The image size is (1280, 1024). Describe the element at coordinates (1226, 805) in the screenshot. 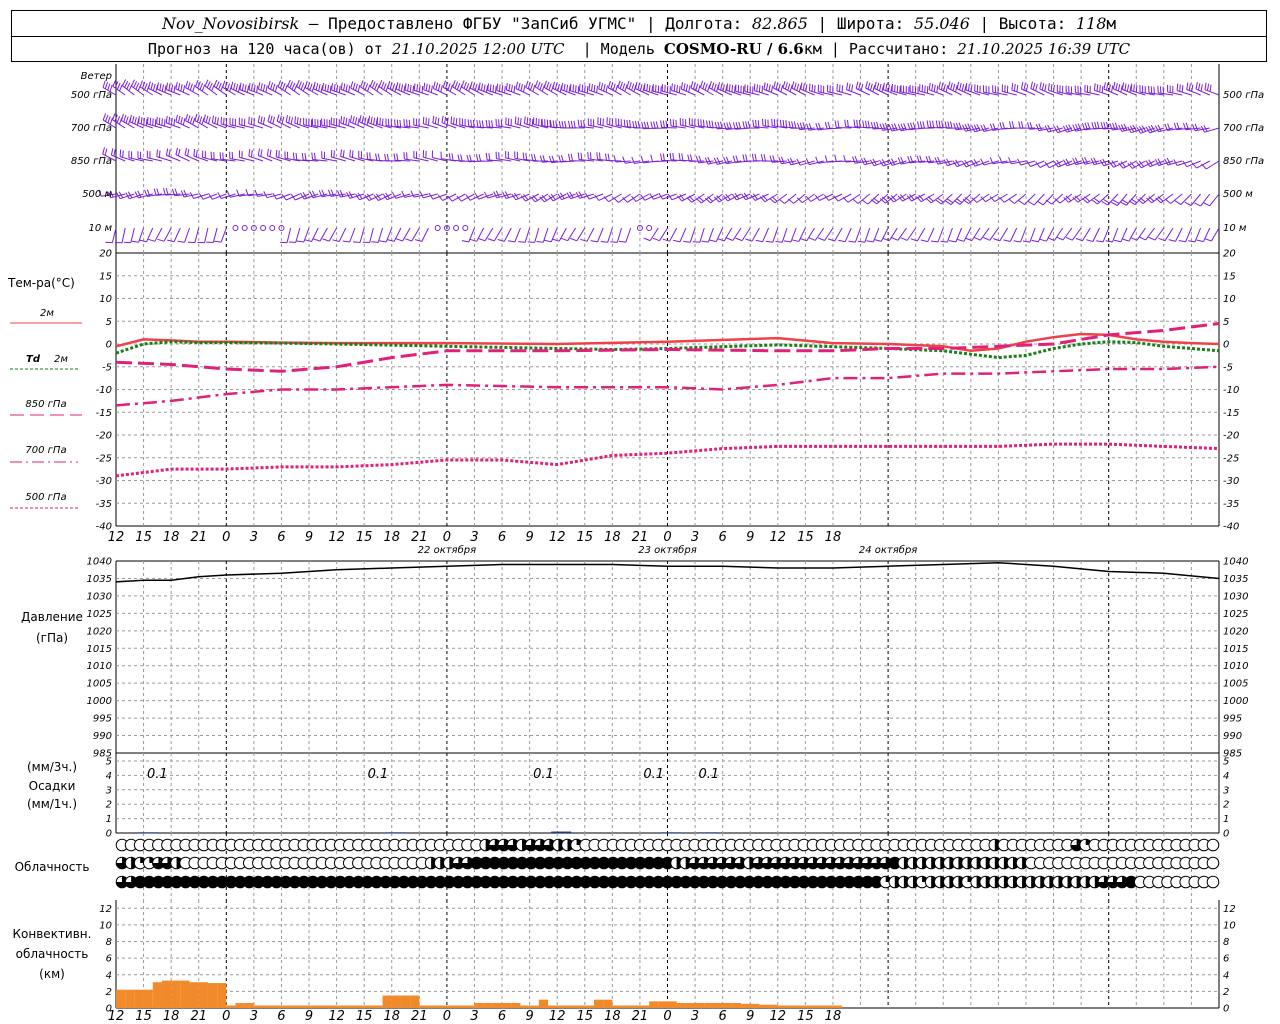

I see `y-tick-right: 2` at that location.